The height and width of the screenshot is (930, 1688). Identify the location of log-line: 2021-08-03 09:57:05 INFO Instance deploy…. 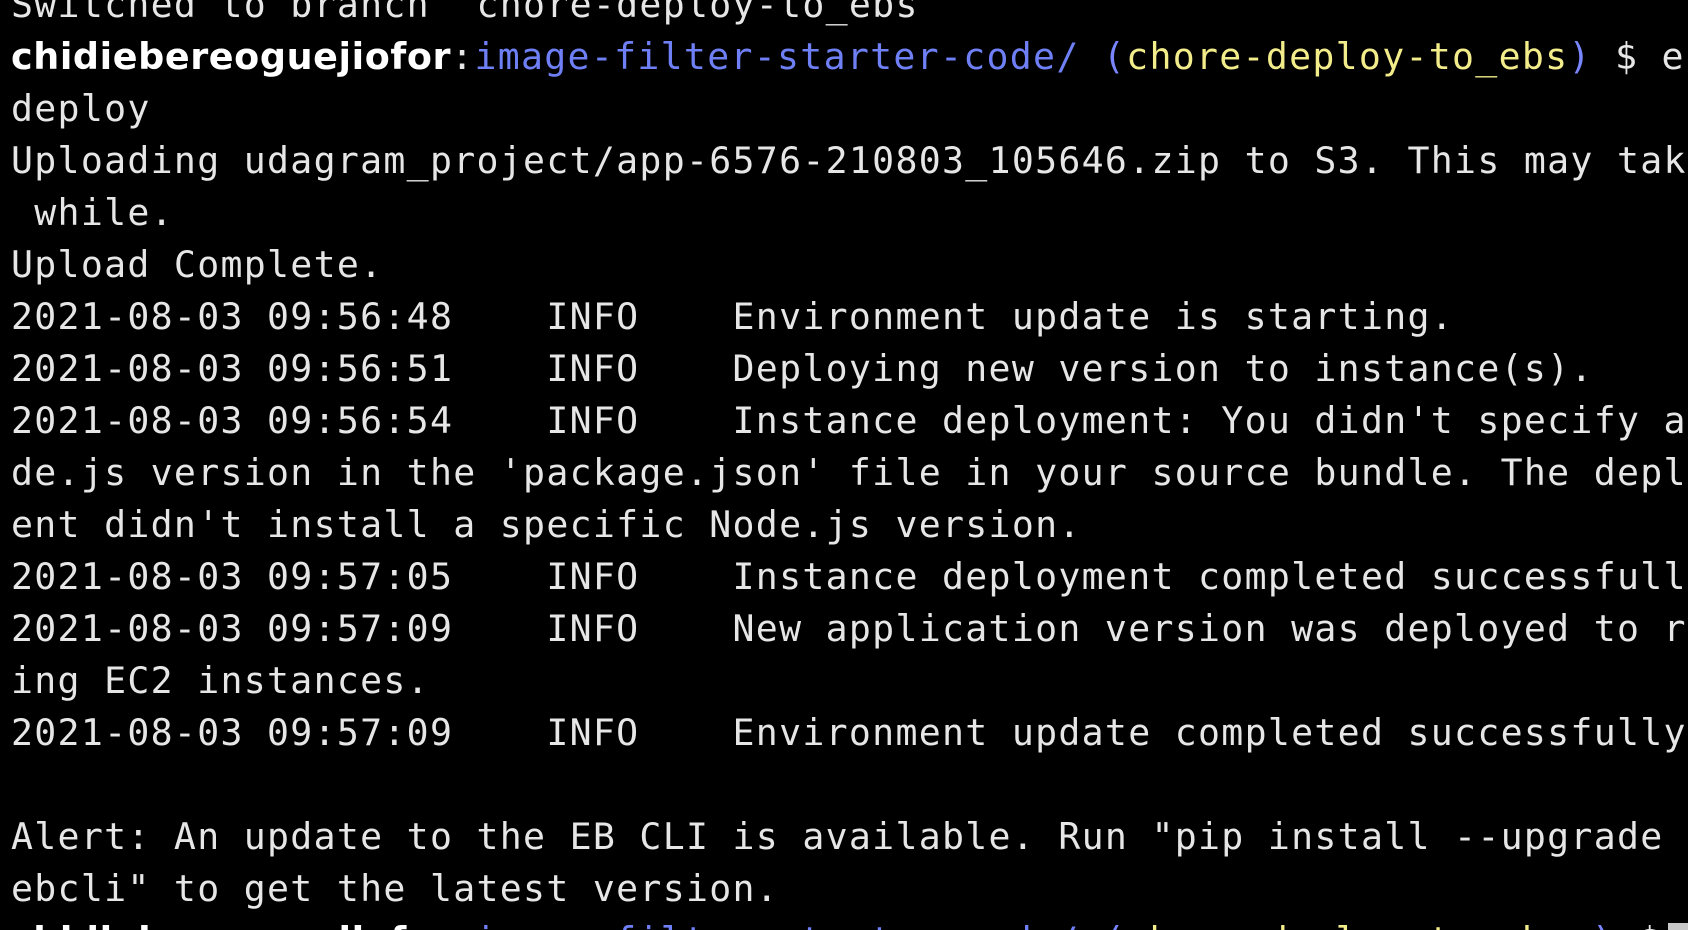
(849, 576).